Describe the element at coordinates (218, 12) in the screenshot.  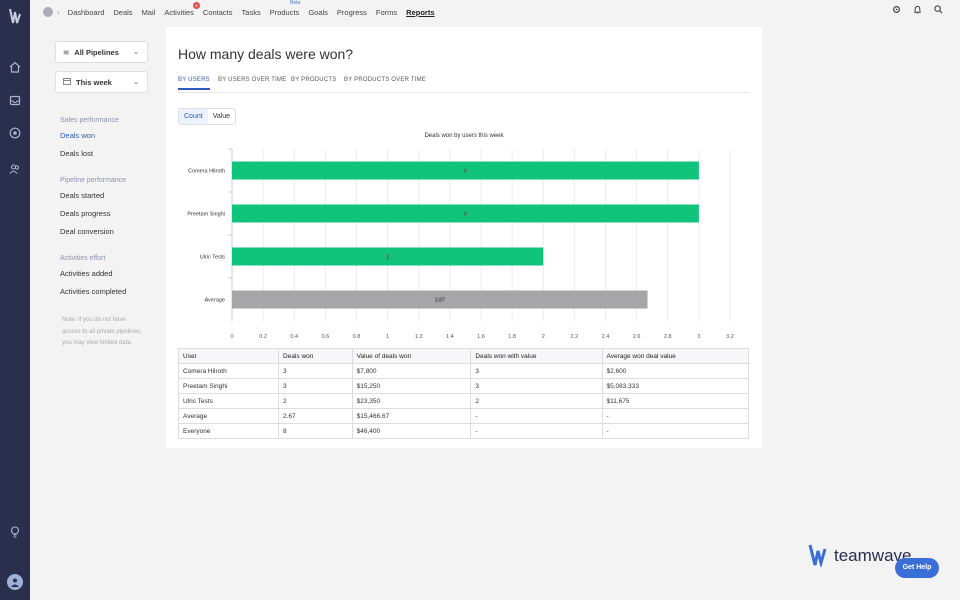
I see `nav-item-contacts: Contacts` at that location.